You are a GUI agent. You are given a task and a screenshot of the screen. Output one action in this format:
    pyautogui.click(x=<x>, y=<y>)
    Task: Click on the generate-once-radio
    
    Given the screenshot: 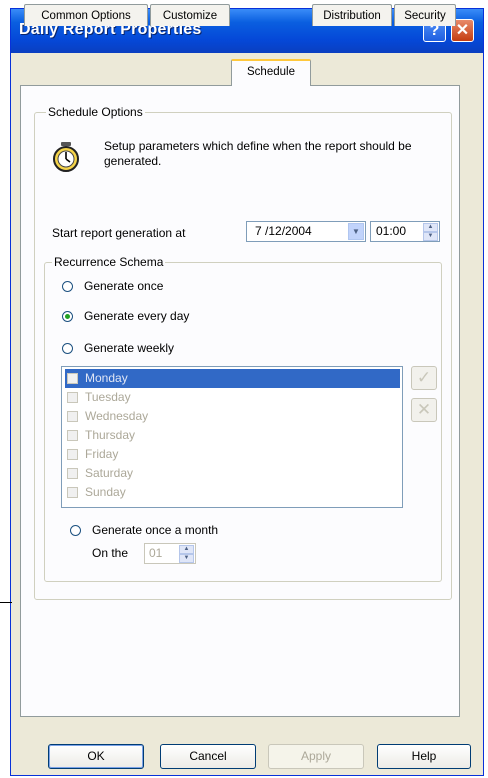 What is the action you would take?
    pyautogui.click(x=67, y=286)
    